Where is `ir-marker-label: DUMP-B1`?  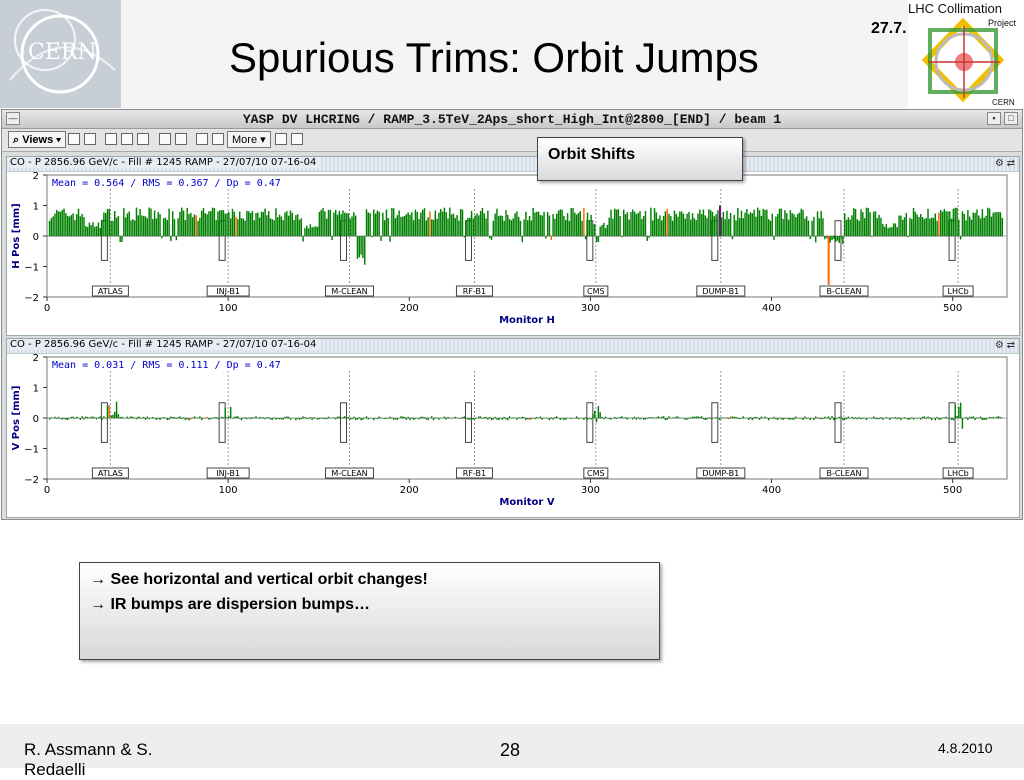 ir-marker-label: DUMP-B1 is located at coordinates (720, 291).